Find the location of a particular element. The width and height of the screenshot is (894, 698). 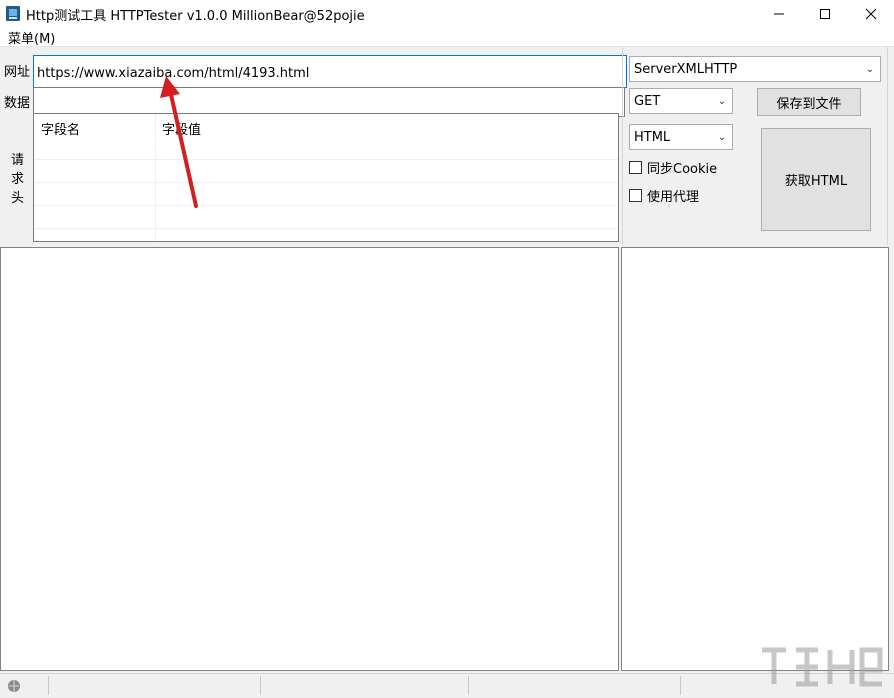

headers-label-char-2: 求 is located at coordinates (17, 177).